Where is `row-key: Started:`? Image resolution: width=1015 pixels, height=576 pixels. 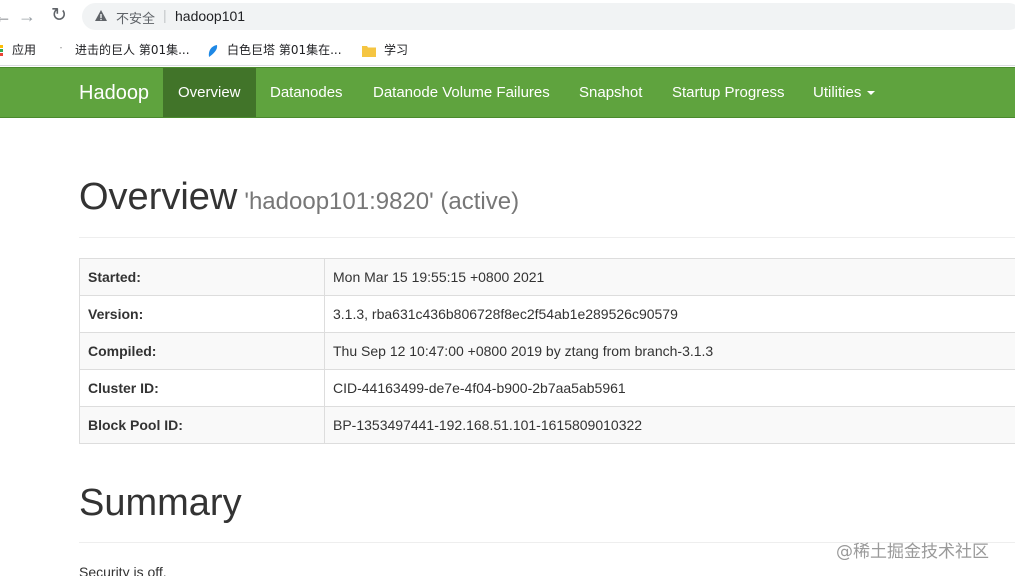
row-key: Started: is located at coordinates (202, 277).